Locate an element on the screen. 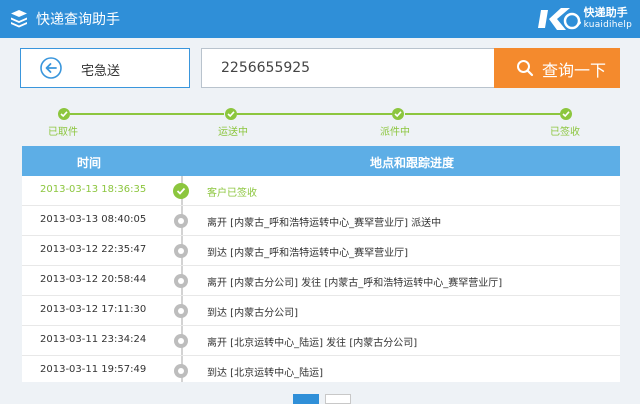  table-row: 2013-03-13 18:36:35 客户已签收 is located at coordinates (321, 191).